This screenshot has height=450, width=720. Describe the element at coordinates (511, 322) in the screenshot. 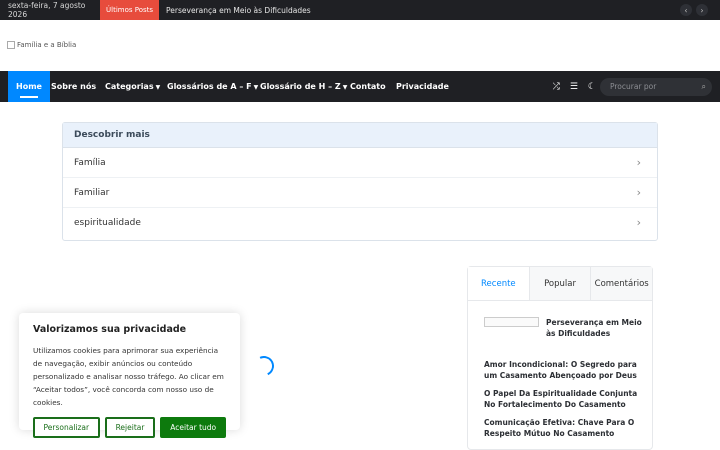

I see `post-thumbnail` at that location.